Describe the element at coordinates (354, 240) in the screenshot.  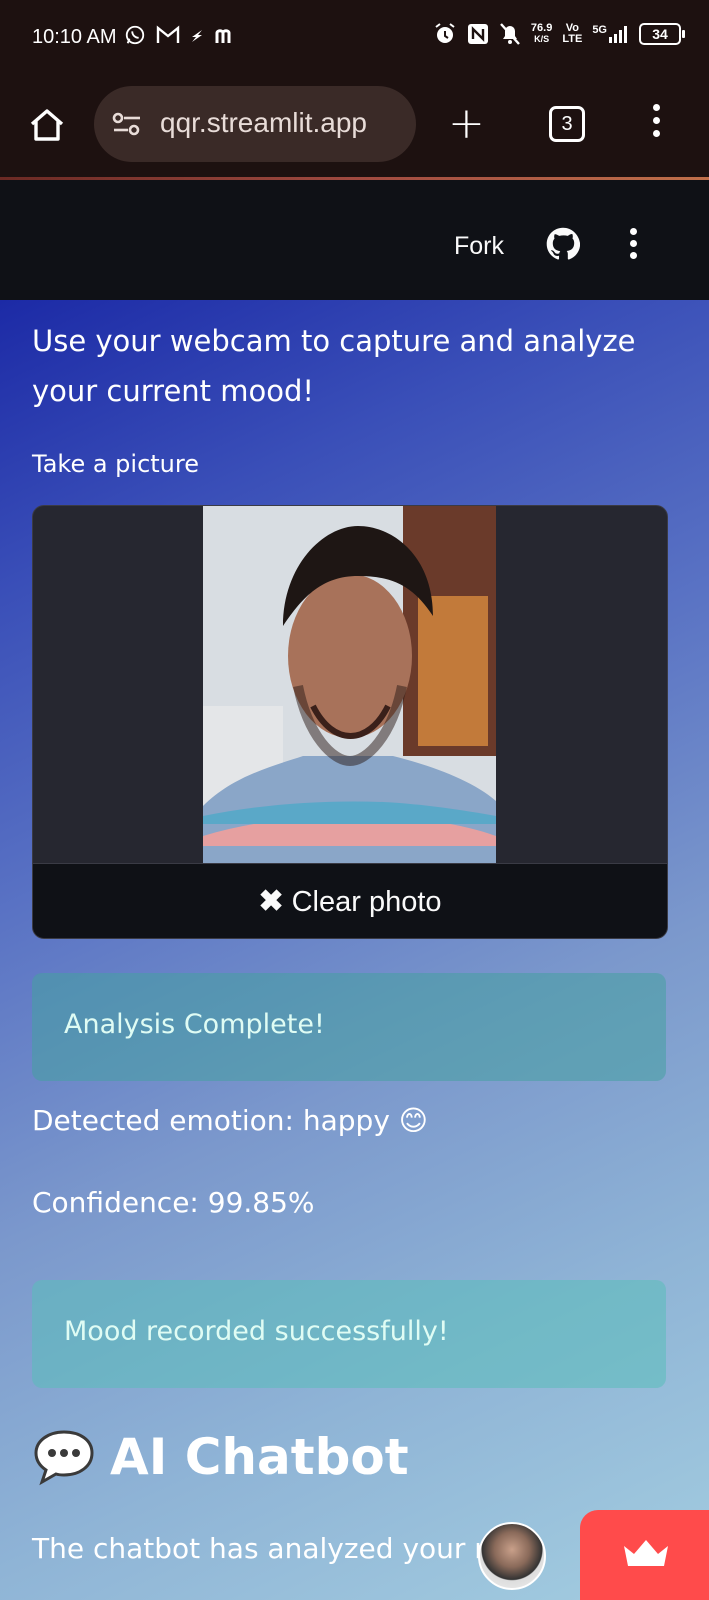
I see `app-header: Fork` at that location.